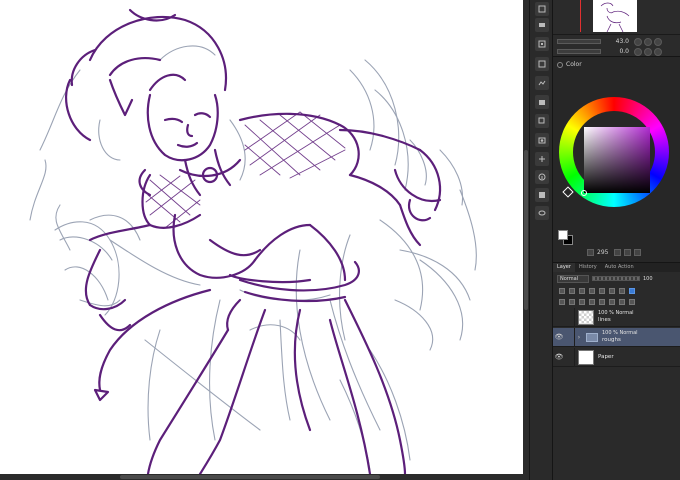 Image resolution: width=680 pixels, height=480 pixels. I want to click on new-folder-icon, so click(582, 301).